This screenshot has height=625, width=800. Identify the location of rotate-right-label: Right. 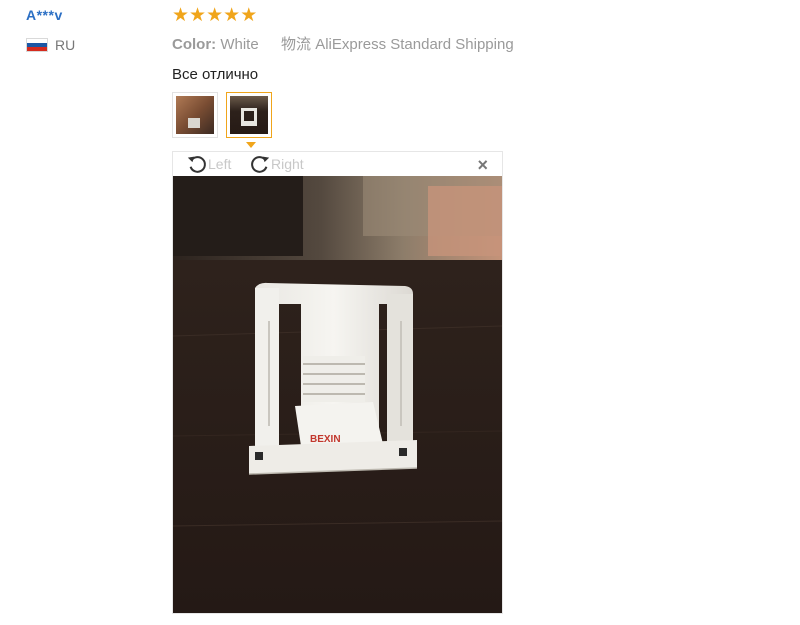
(287, 164).